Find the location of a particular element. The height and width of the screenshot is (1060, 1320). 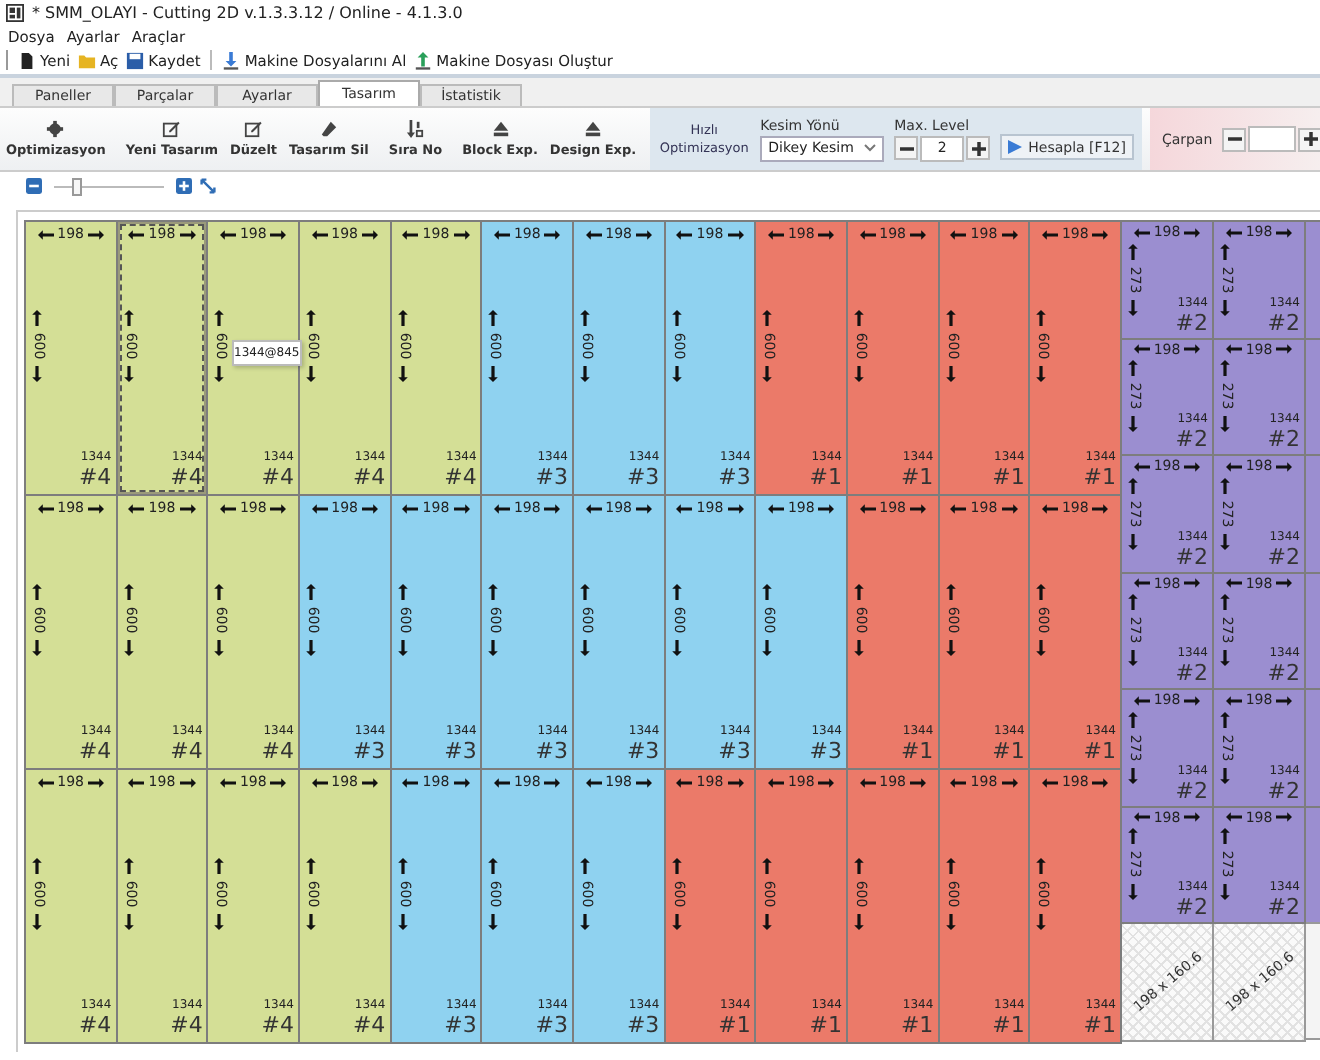

minus-icon is located at coordinates (1234, 139).